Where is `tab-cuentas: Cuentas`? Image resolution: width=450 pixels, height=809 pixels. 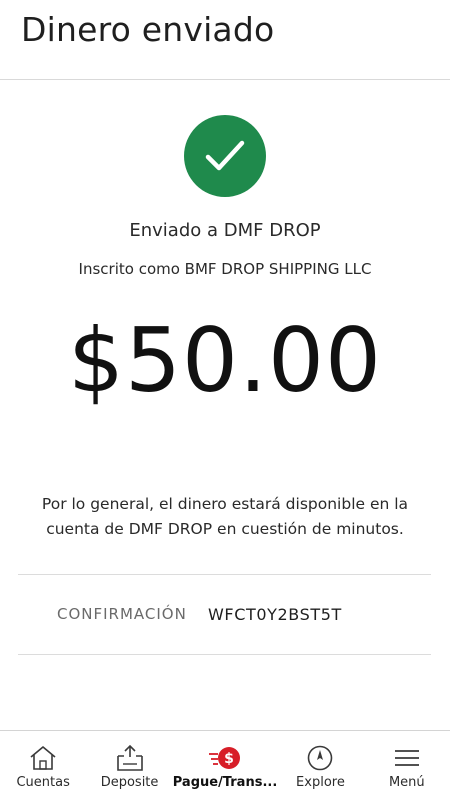
tab-cuentas: Cuentas is located at coordinates (43, 770).